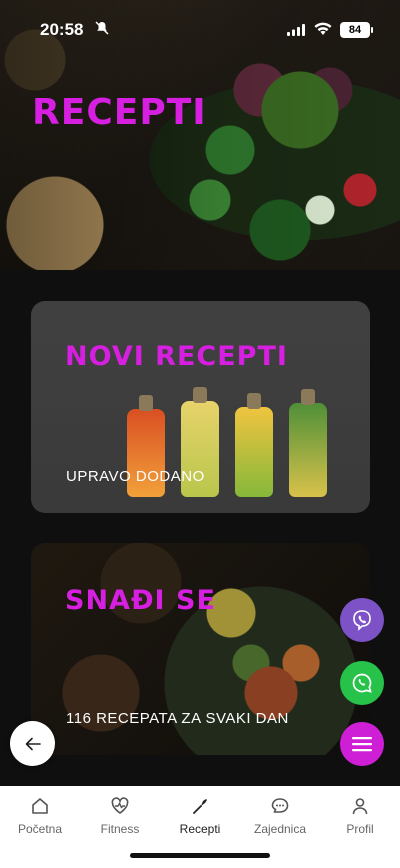 Image resolution: width=400 pixels, height=868 pixels. What do you see at coordinates (360, 806) in the screenshot?
I see `person-icon` at bounding box center [360, 806].